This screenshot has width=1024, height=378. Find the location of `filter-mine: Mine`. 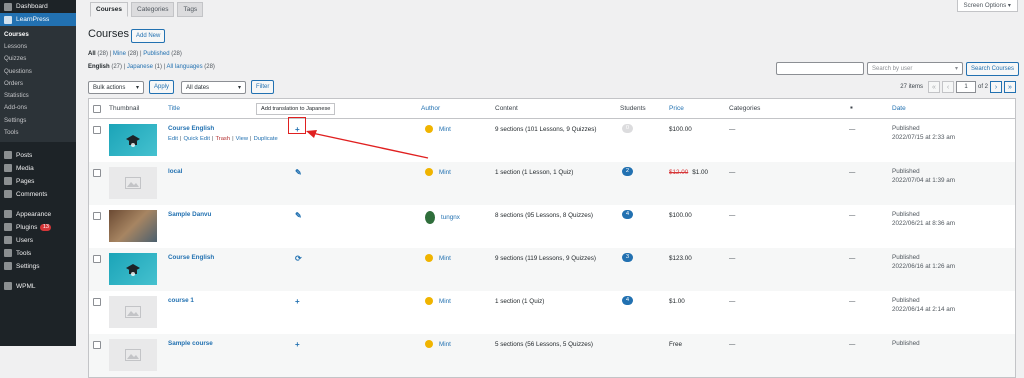

filter-mine: Mine is located at coordinates (119, 54).